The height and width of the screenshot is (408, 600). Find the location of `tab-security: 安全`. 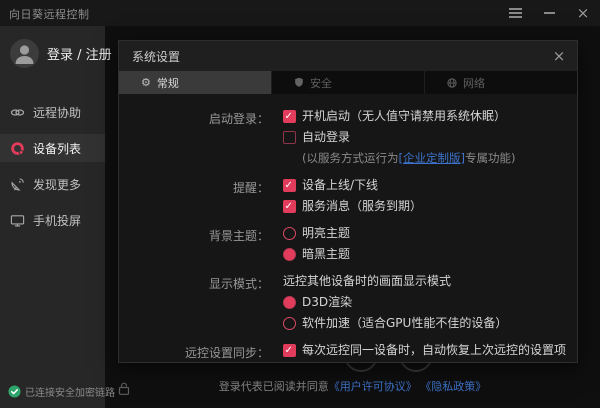

tab-security: 安全 is located at coordinates (347, 82).